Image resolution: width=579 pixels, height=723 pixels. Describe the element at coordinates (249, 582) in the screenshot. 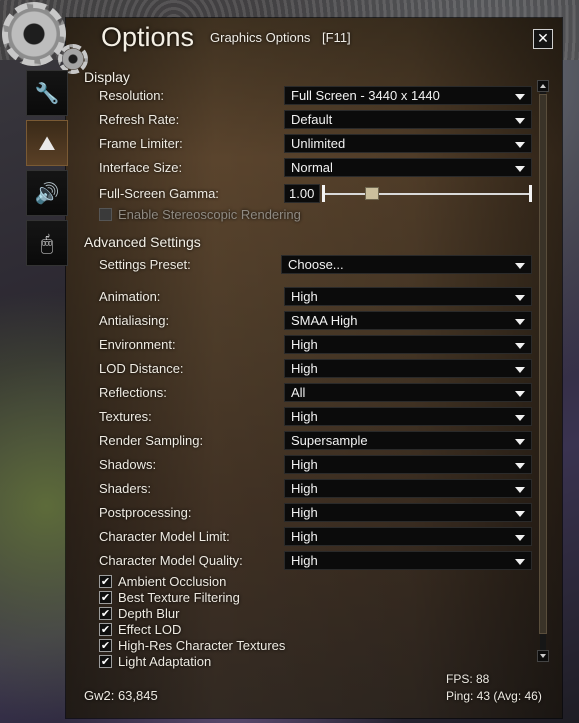

I see `checkbox-row: ✔ Ambient Occlusion` at that location.